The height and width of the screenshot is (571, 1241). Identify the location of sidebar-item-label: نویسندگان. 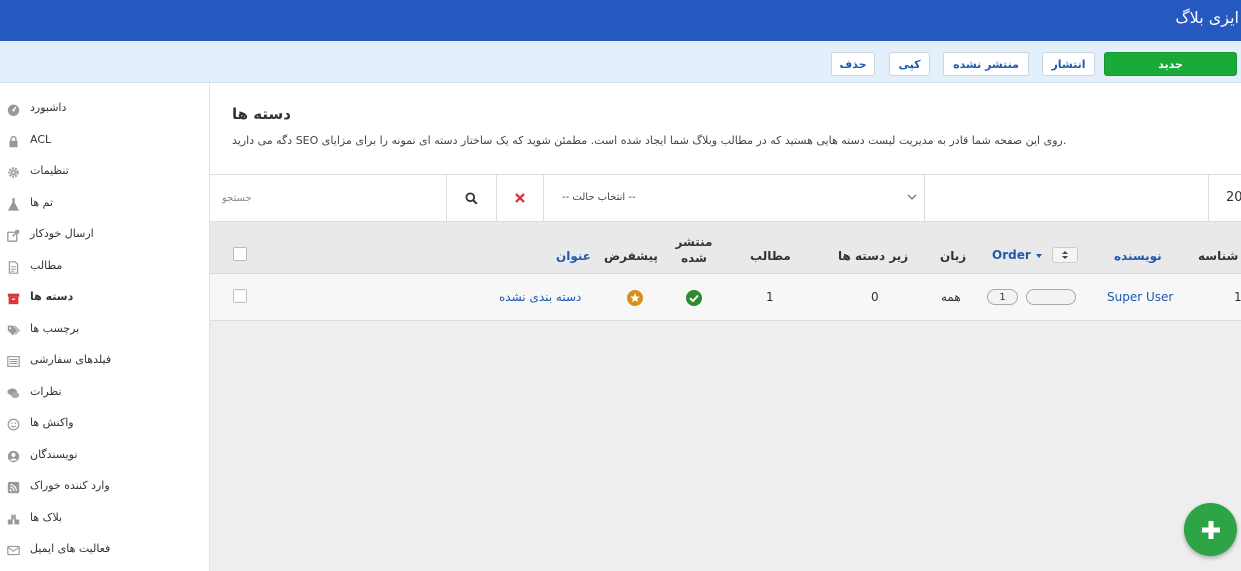
(54, 454).